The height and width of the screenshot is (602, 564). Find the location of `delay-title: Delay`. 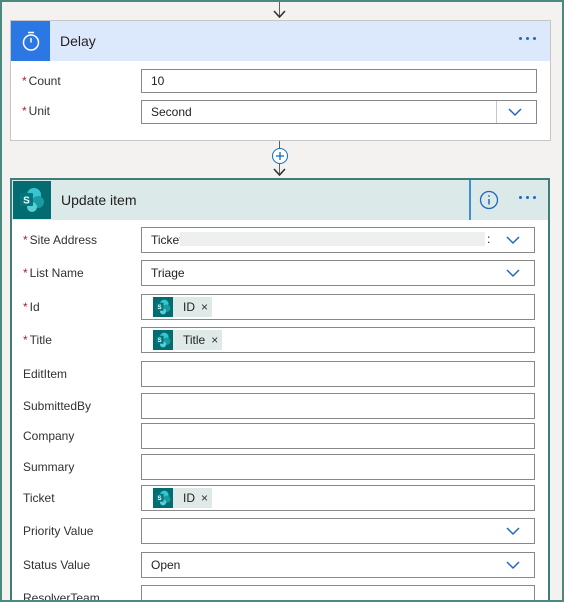

delay-title: Delay is located at coordinates (78, 41).